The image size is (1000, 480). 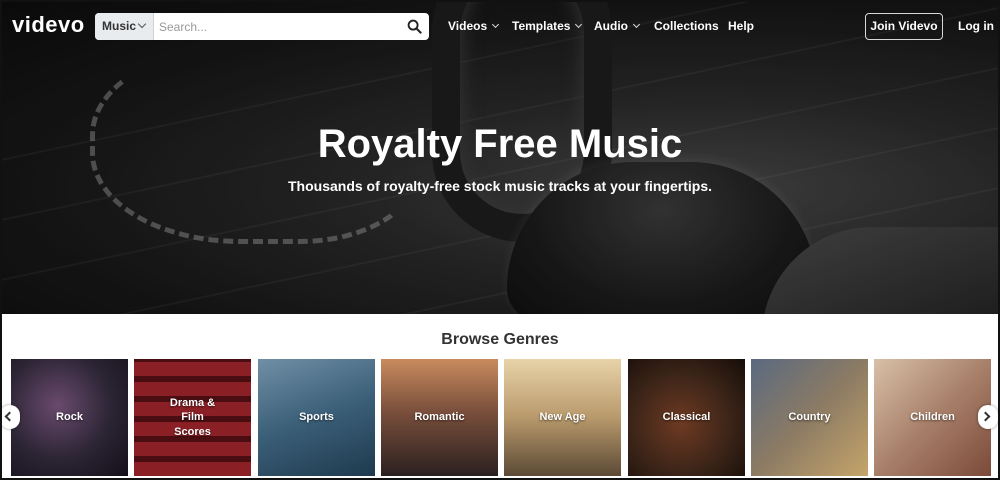 I want to click on join-button: Join Videvo, so click(x=904, y=26).